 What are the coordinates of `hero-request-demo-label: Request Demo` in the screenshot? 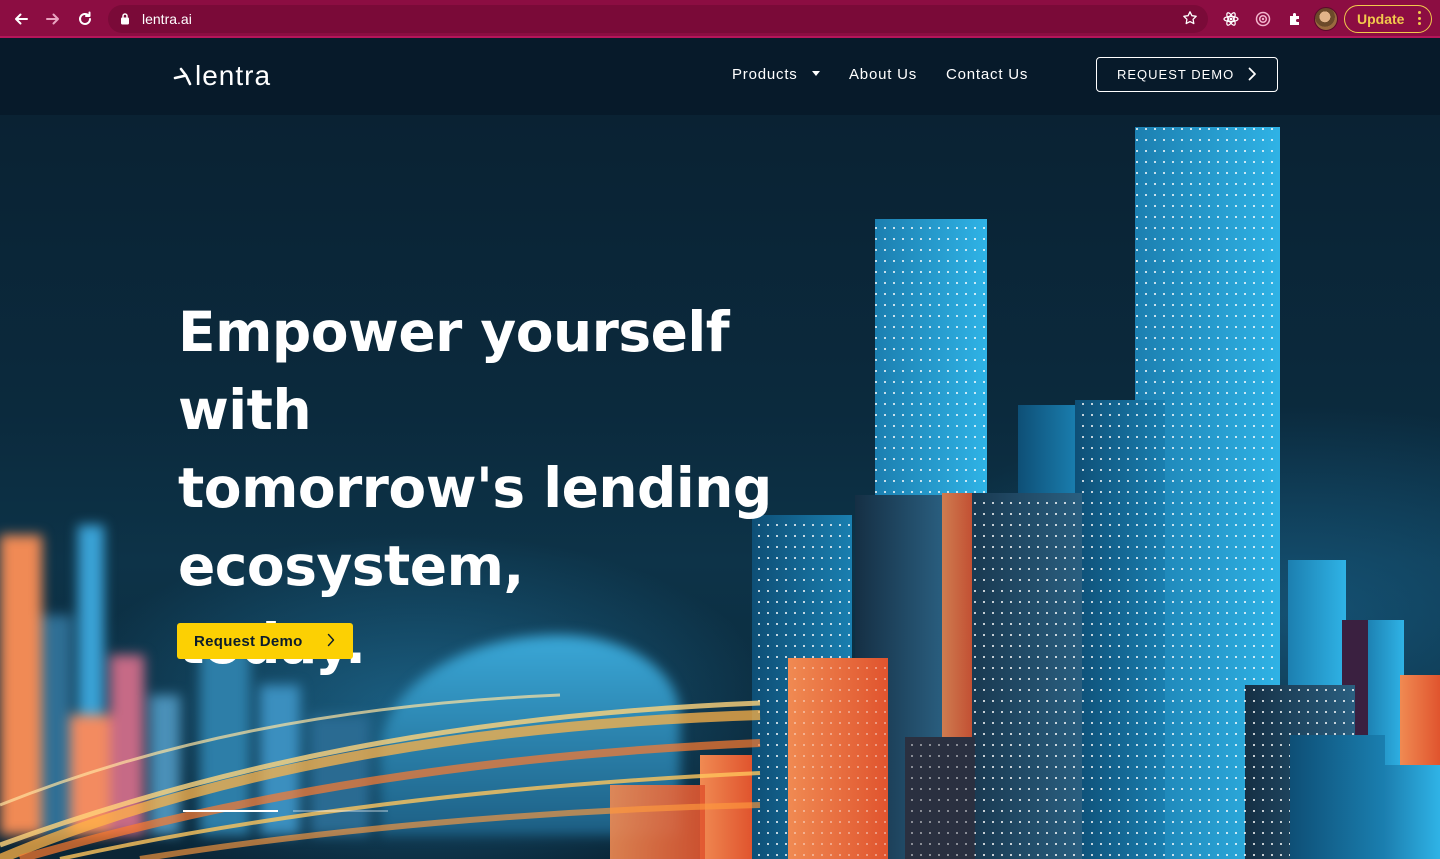 It's located at (248, 641).